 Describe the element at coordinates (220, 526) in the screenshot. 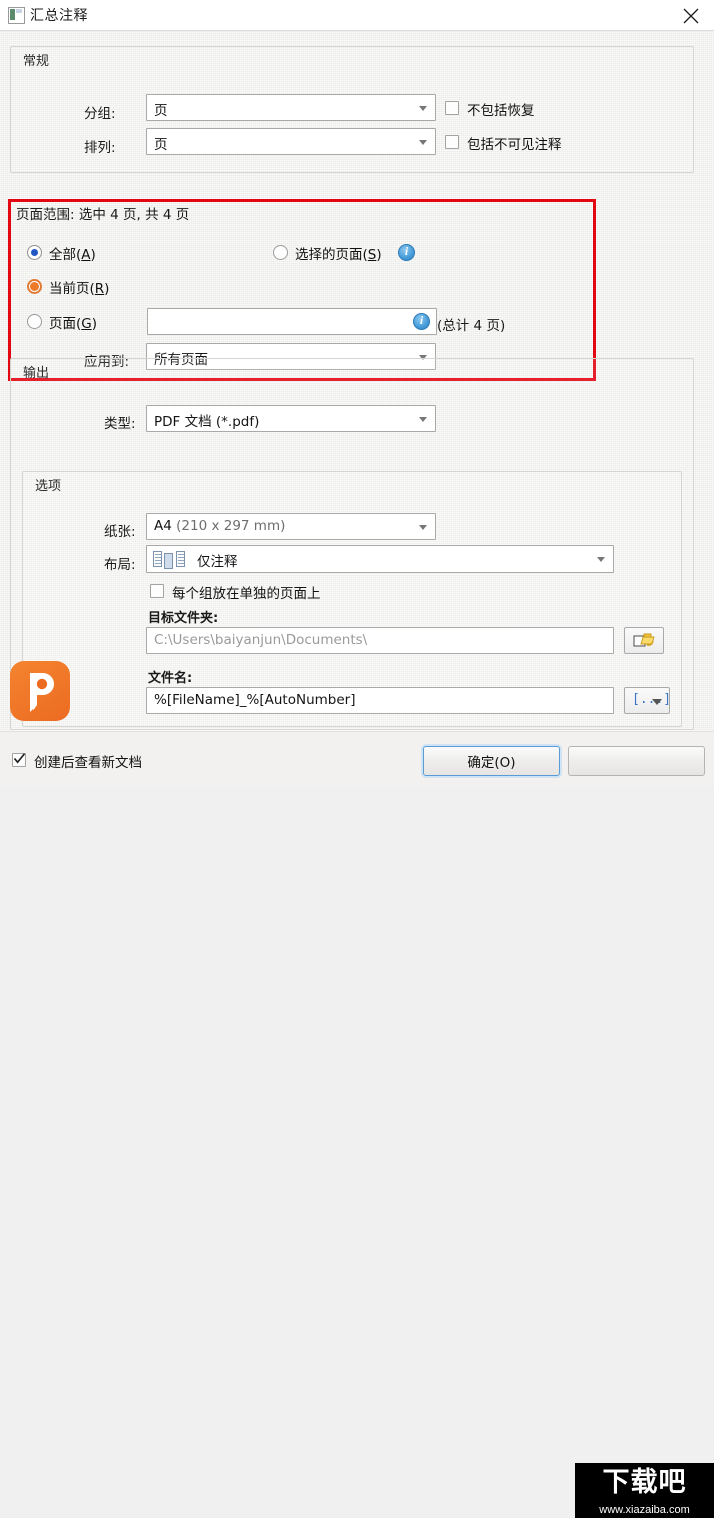

I see `paper-size-value: A4 (210 x 297 mm)` at that location.